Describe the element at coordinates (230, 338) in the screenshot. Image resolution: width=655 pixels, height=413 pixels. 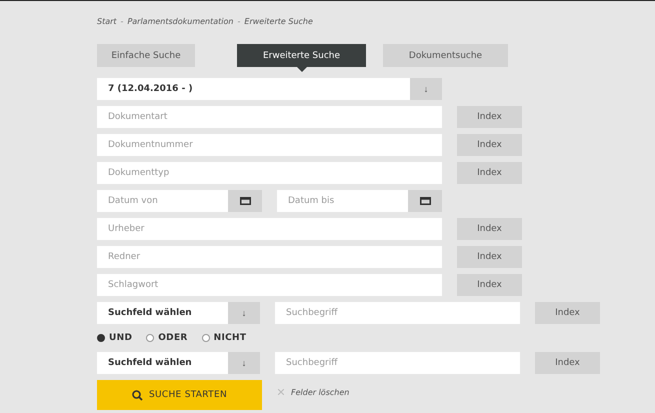
I see `radio-label: NICHT` at that location.